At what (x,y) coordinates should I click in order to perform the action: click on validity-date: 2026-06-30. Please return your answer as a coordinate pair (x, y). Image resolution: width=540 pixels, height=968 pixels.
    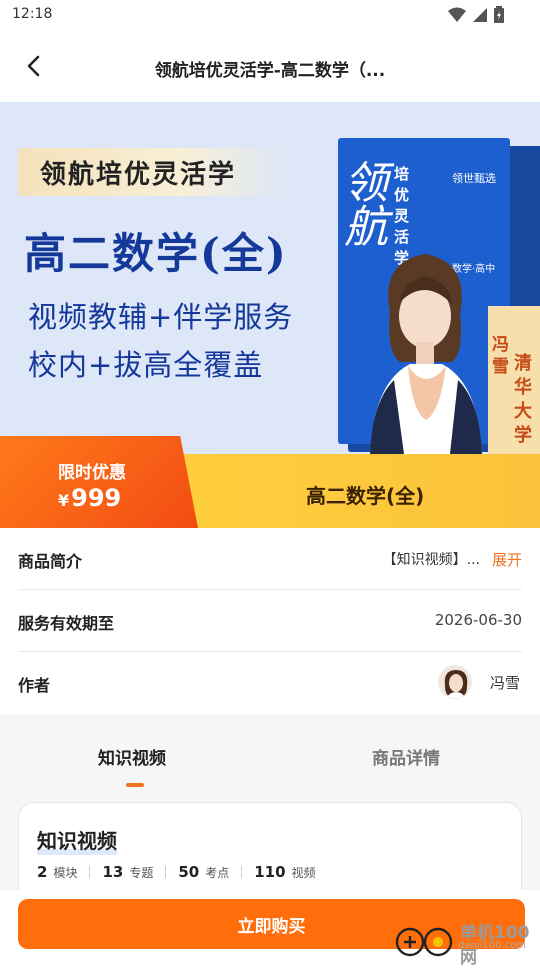
    Looking at the image, I should click on (478, 620).